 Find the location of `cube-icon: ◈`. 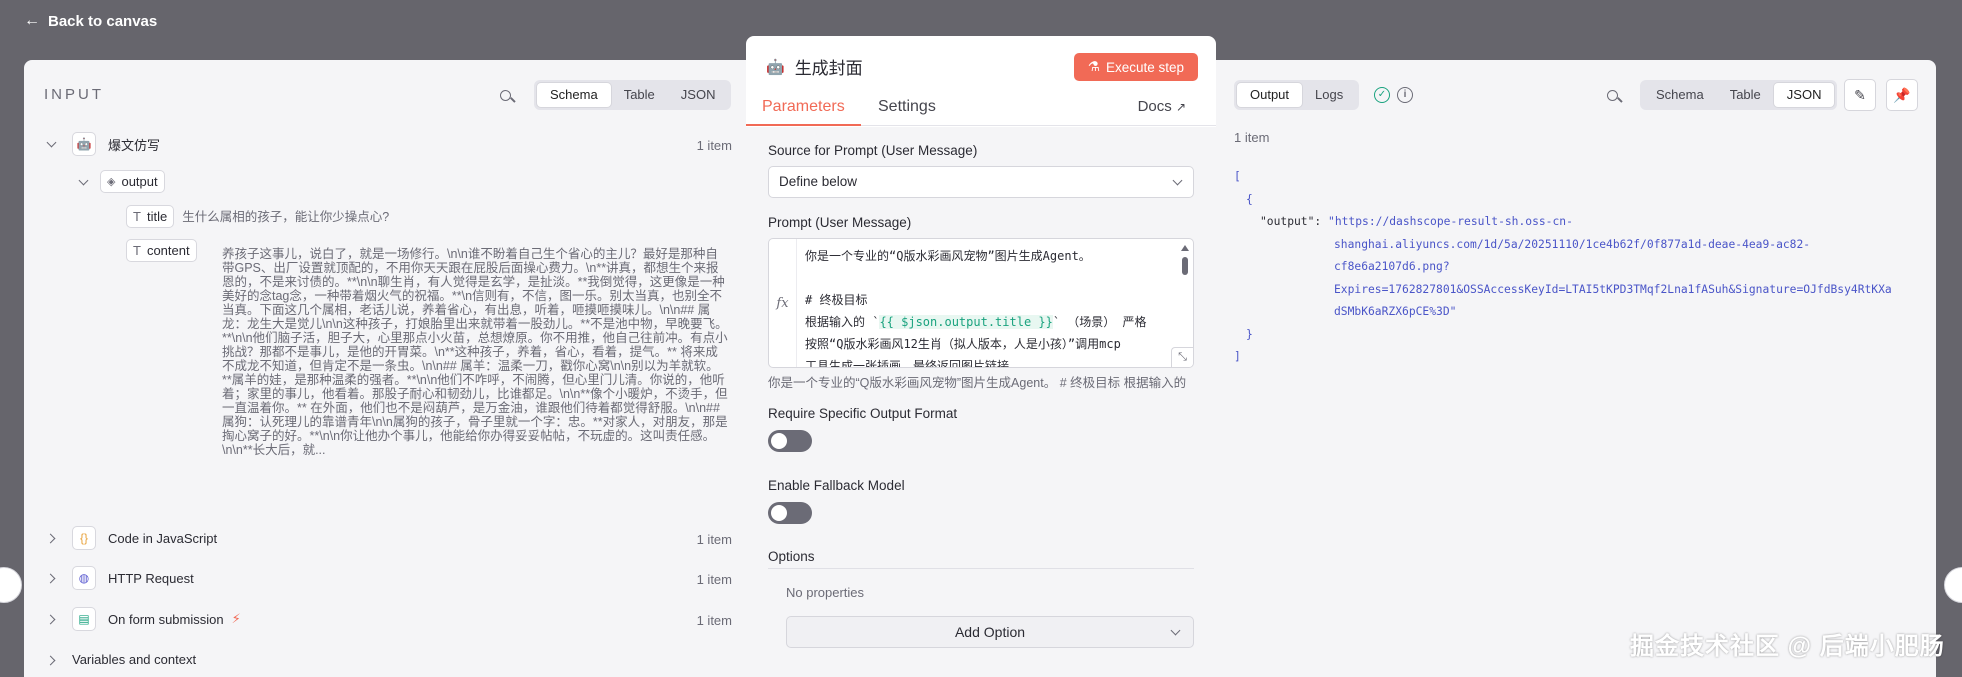

cube-icon: ◈ is located at coordinates (111, 182).